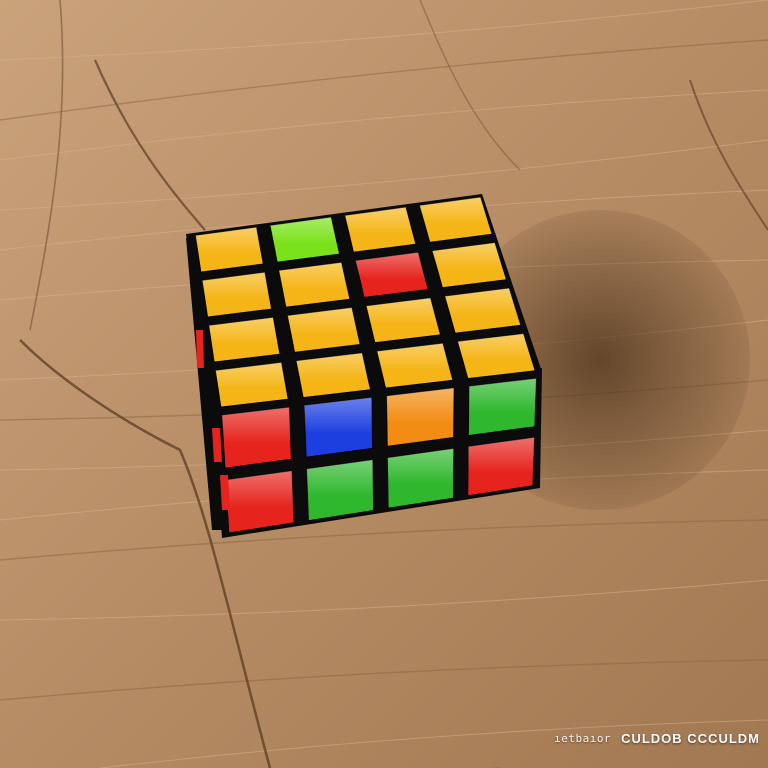 The height and width of the screenshot is (768, 768). Describe the element at coordinates (200, 349) in the screenshot. I see `cube-side-sticker` at that location.